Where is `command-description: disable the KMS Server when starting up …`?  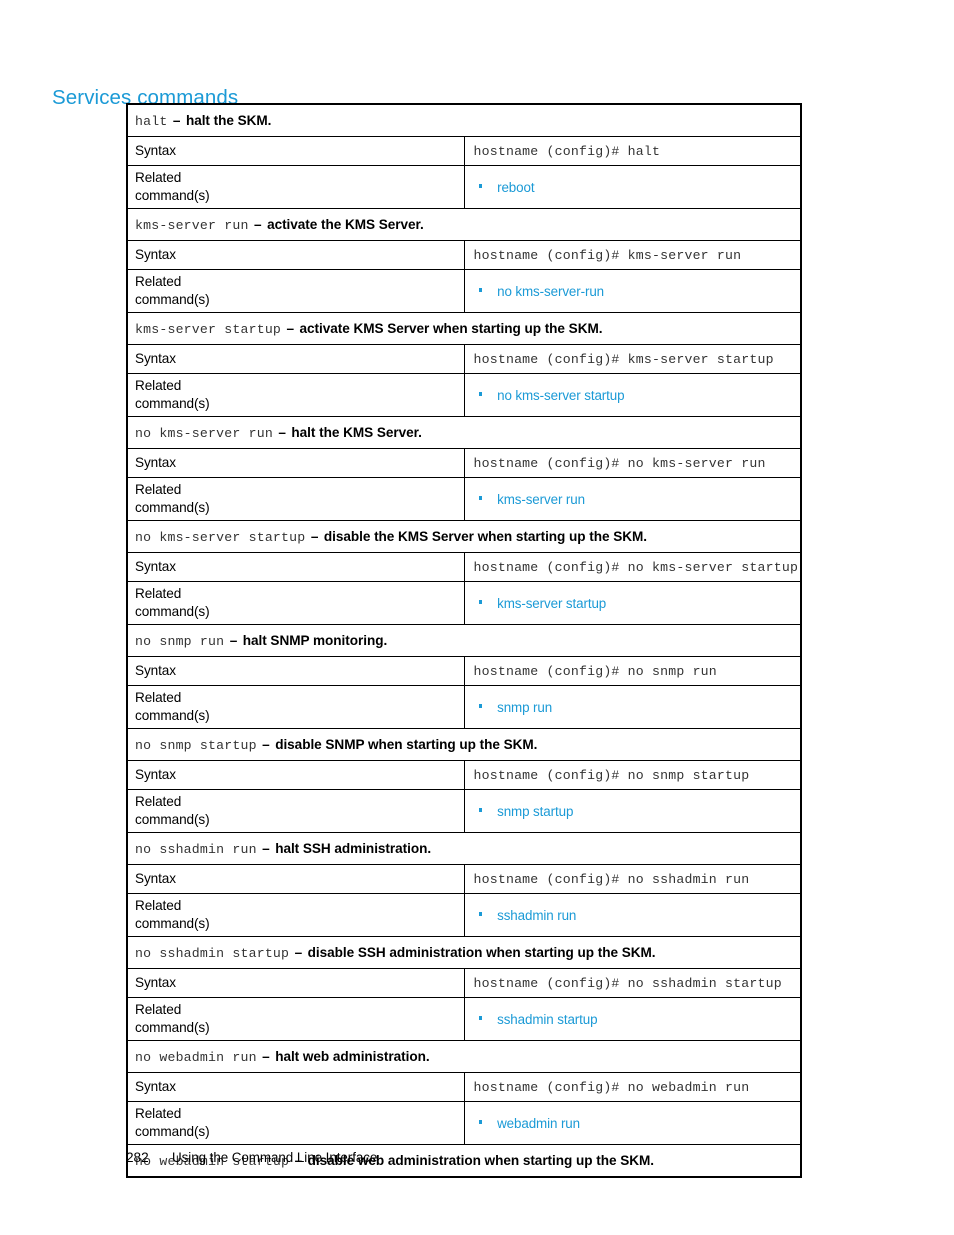 command-description: disable the KMS Server when starting up … is located at coordinates (485, 536).